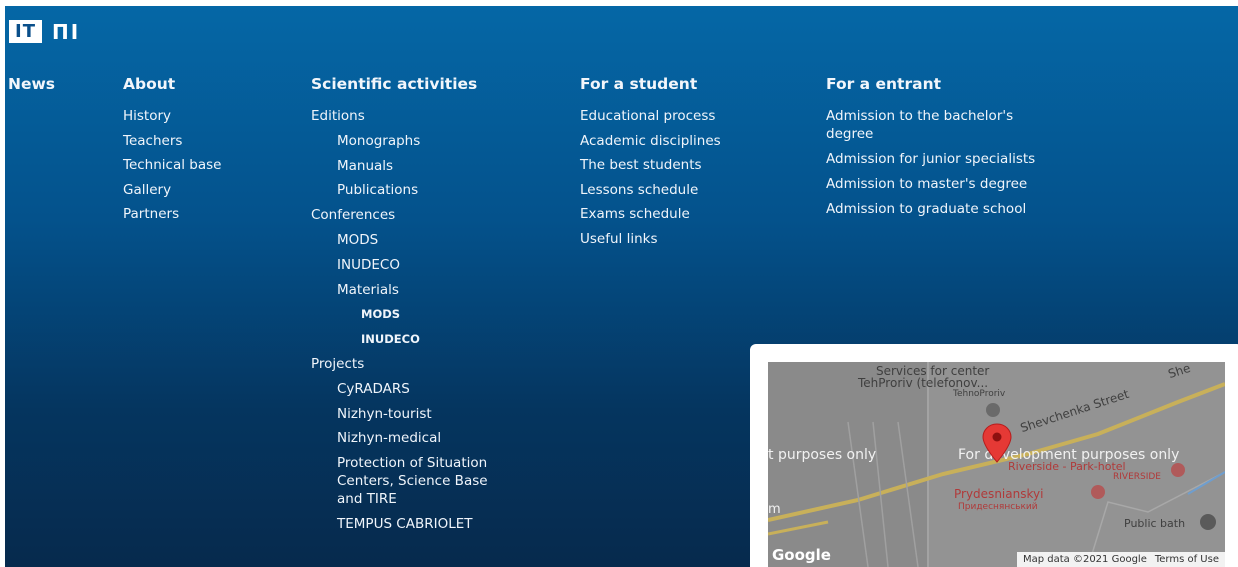 The image size is (1238, 567). I want to click on about-heading: About, so click(149, 84).